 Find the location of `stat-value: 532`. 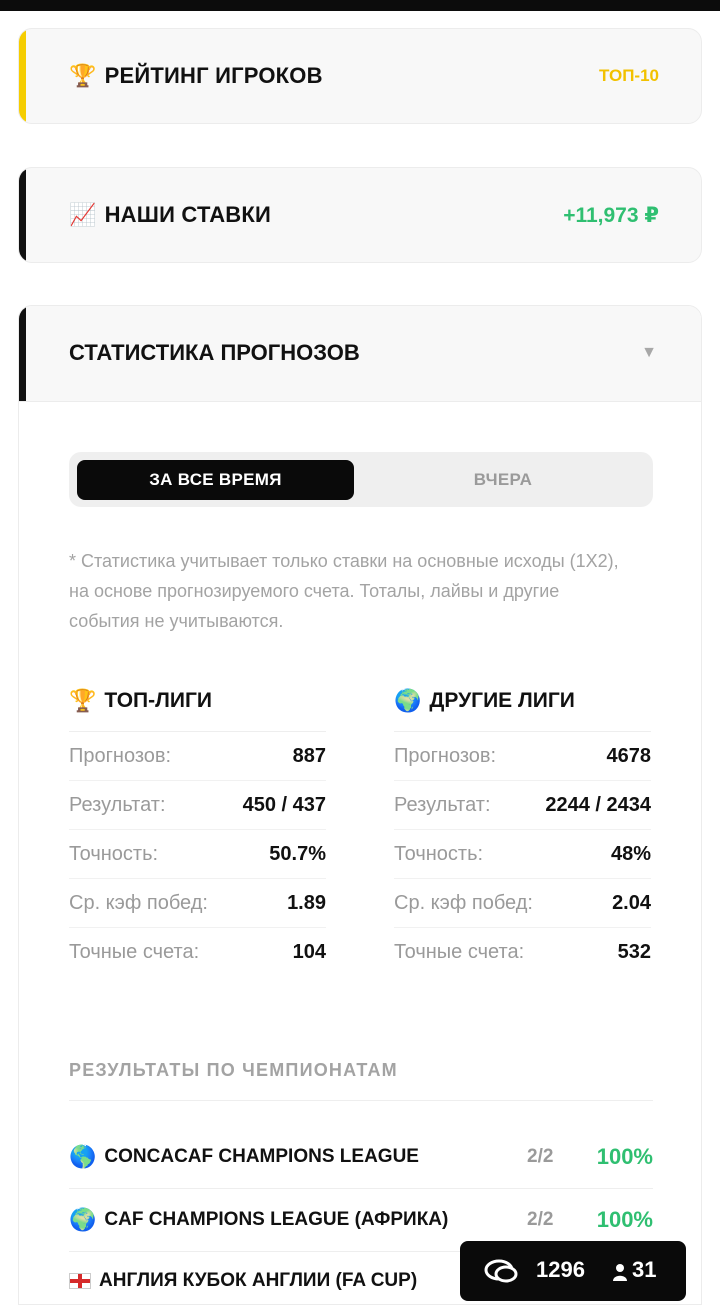

stat-value: 532 is located at coordinates (634, 951).